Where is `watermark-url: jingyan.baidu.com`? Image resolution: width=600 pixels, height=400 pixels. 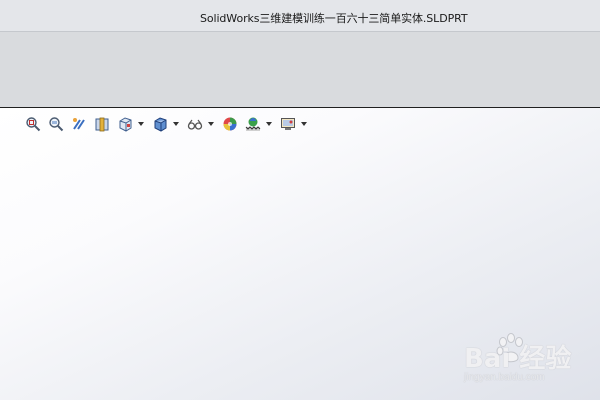 watermark-url: jingyan.baidu.com is located at coordinates (504, 377).